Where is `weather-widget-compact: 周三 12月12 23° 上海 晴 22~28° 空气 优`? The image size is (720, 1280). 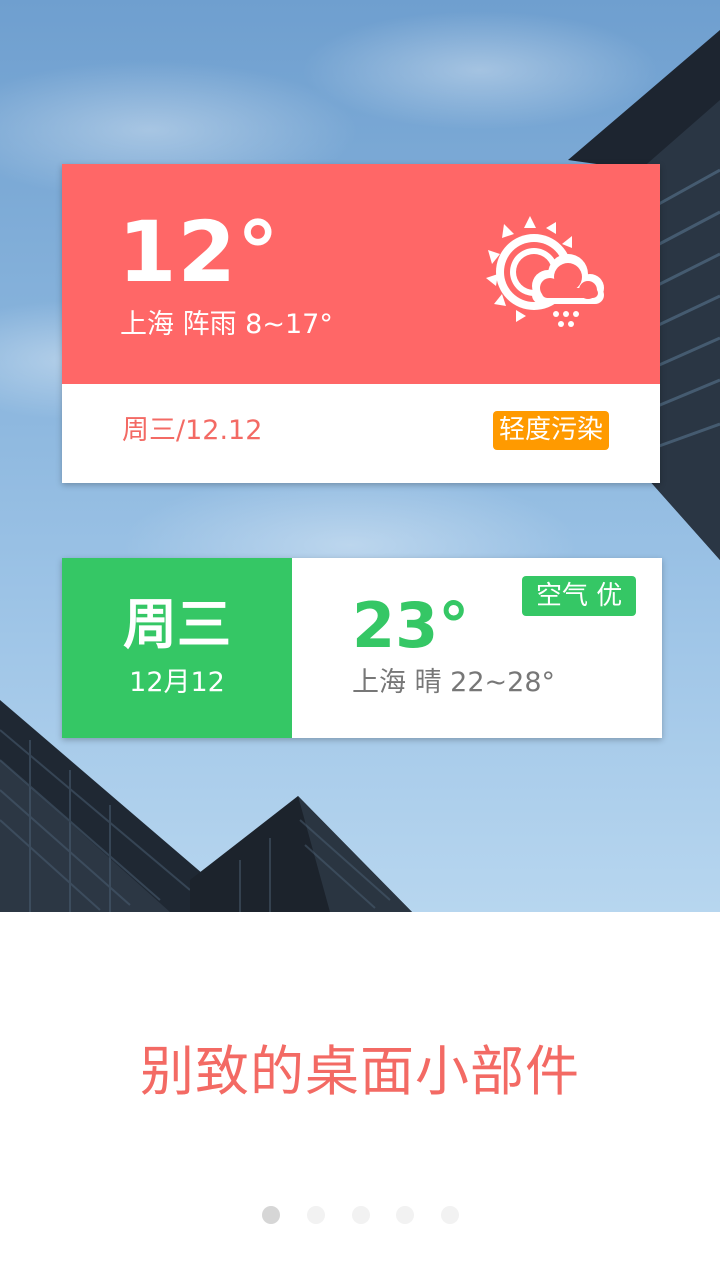 weather-widget-compact: 周三 12月12 23° 上海 晴 22~28° 空气 优 is located at coordinates (362, 648).